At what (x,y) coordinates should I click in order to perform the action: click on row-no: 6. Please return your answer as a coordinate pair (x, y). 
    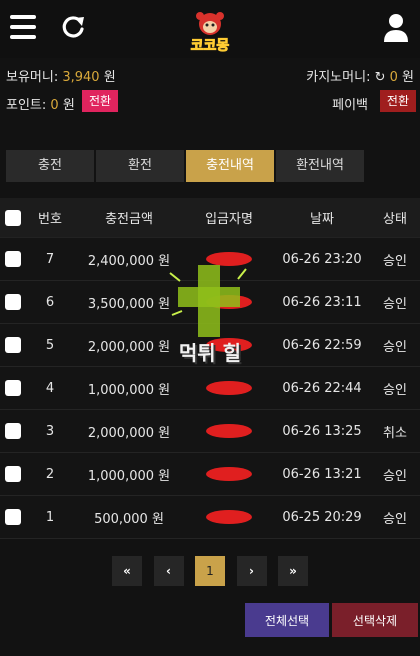
    Looking at the image, I should click on (50, 302).